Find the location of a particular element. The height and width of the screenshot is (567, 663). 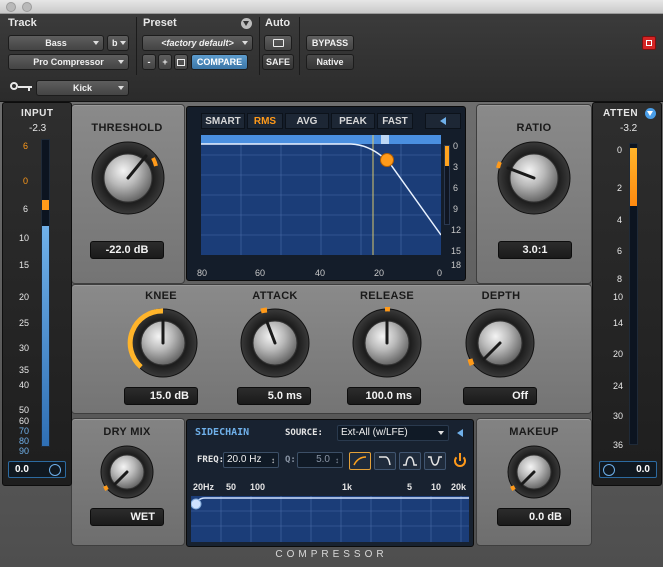

track-selector: Bass is located at coordinates (56, 43).